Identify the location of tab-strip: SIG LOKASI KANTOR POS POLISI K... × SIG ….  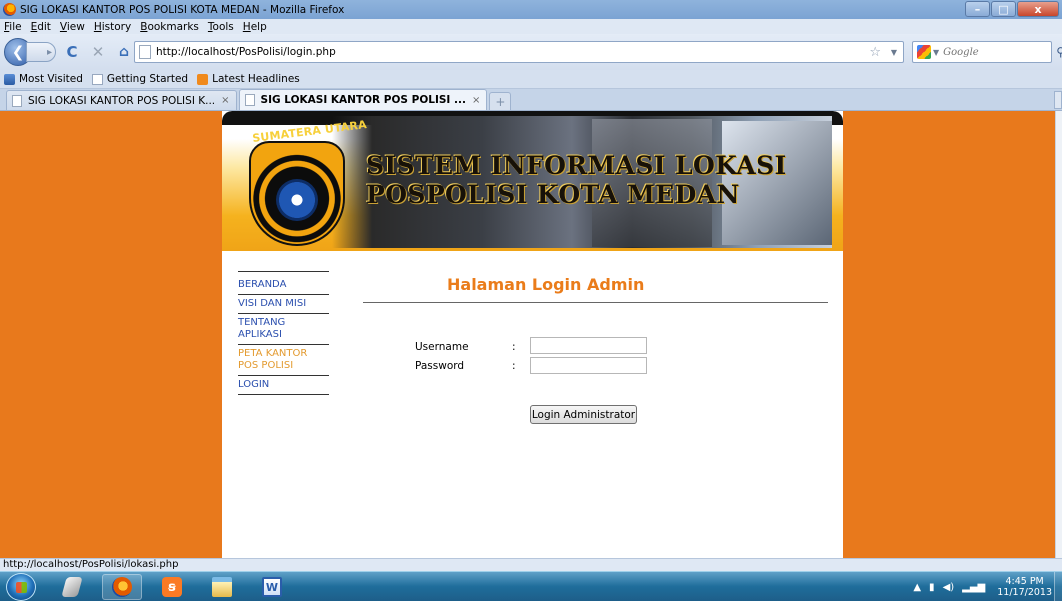
(531, 100).